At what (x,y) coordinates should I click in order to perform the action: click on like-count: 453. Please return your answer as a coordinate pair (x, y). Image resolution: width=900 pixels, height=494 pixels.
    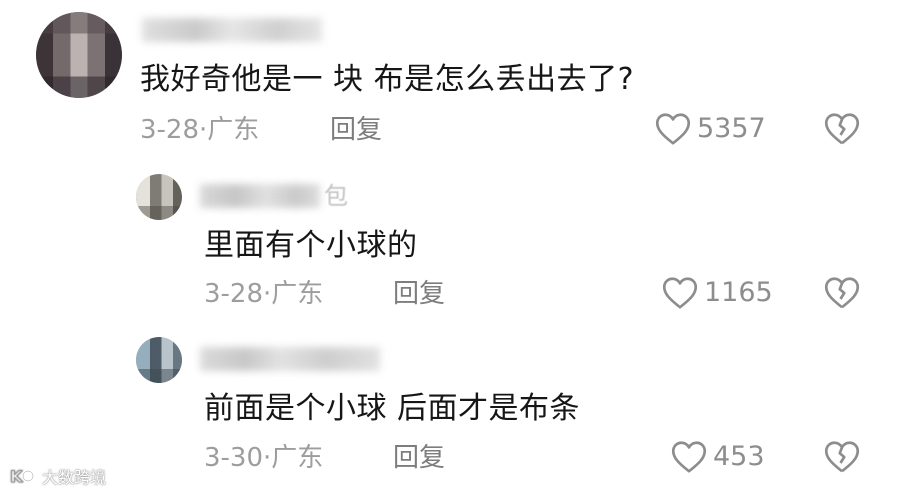
    Looking at the image, I should click on (739, 456).